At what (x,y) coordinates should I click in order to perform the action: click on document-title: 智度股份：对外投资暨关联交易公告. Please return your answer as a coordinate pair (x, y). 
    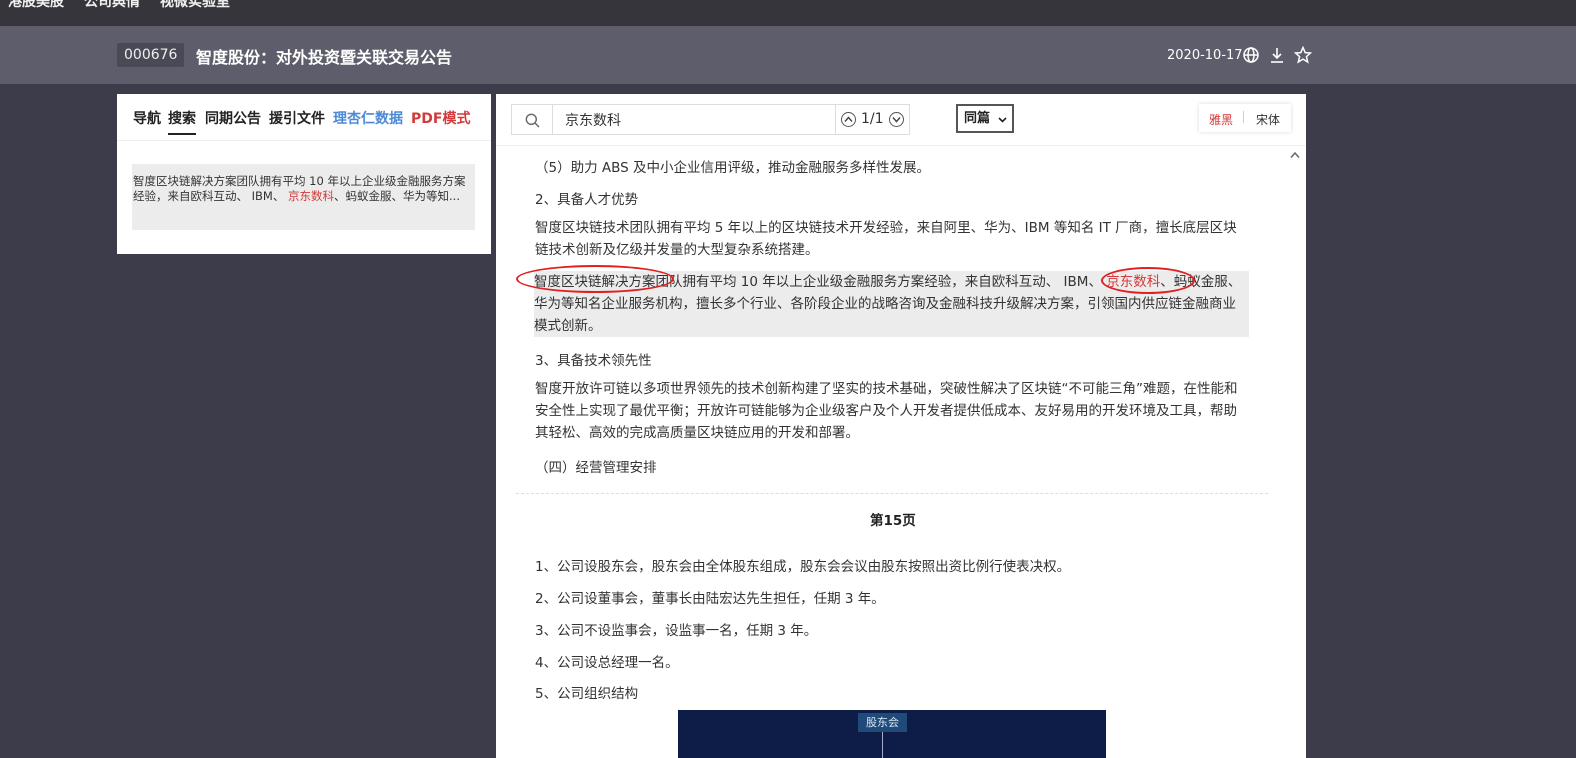
    Looking at the image, I should click on (324, 57).